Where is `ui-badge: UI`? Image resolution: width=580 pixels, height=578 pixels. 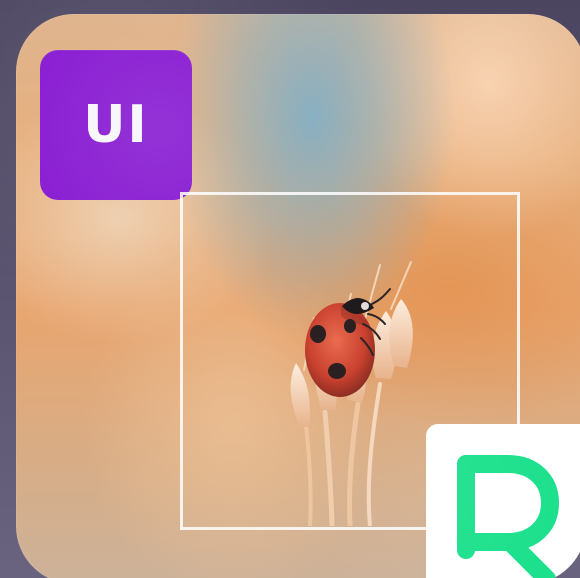
ui-badge: UI is located at coordinates (116, 125).